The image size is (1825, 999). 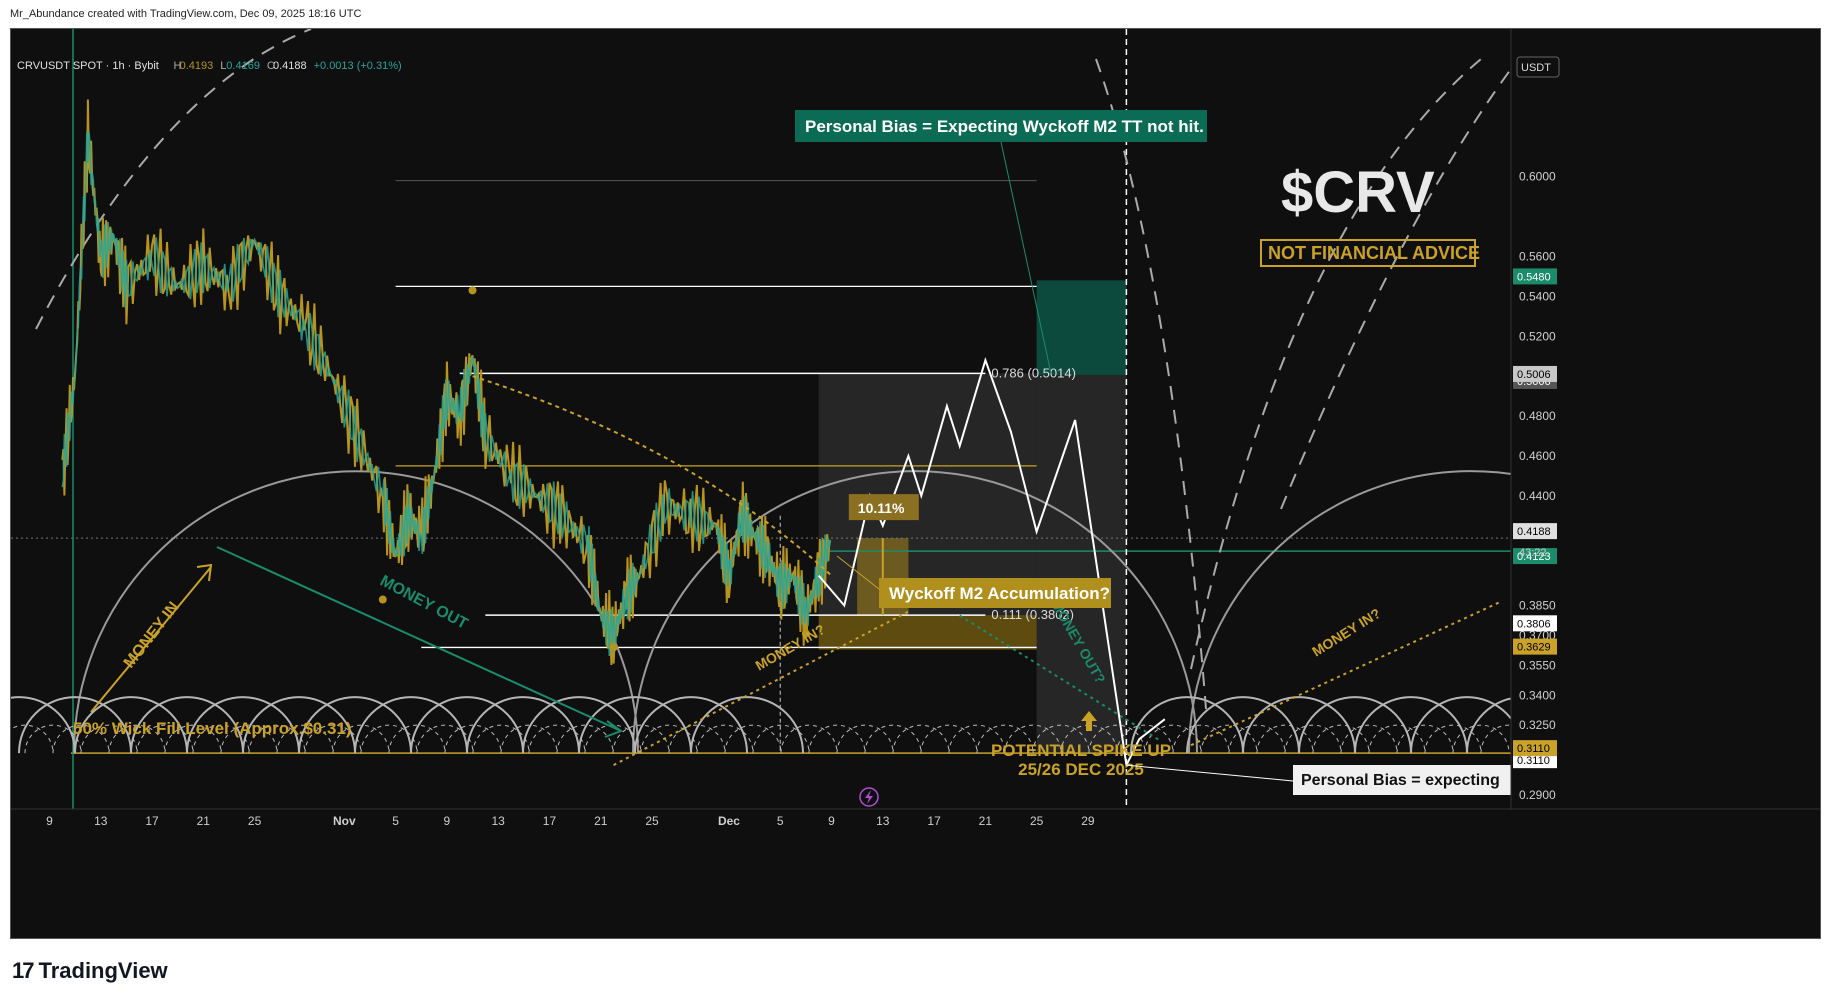 I want to click on fib-label-0.786: 0.786 (0.5014), so click(x=1033, y=372).